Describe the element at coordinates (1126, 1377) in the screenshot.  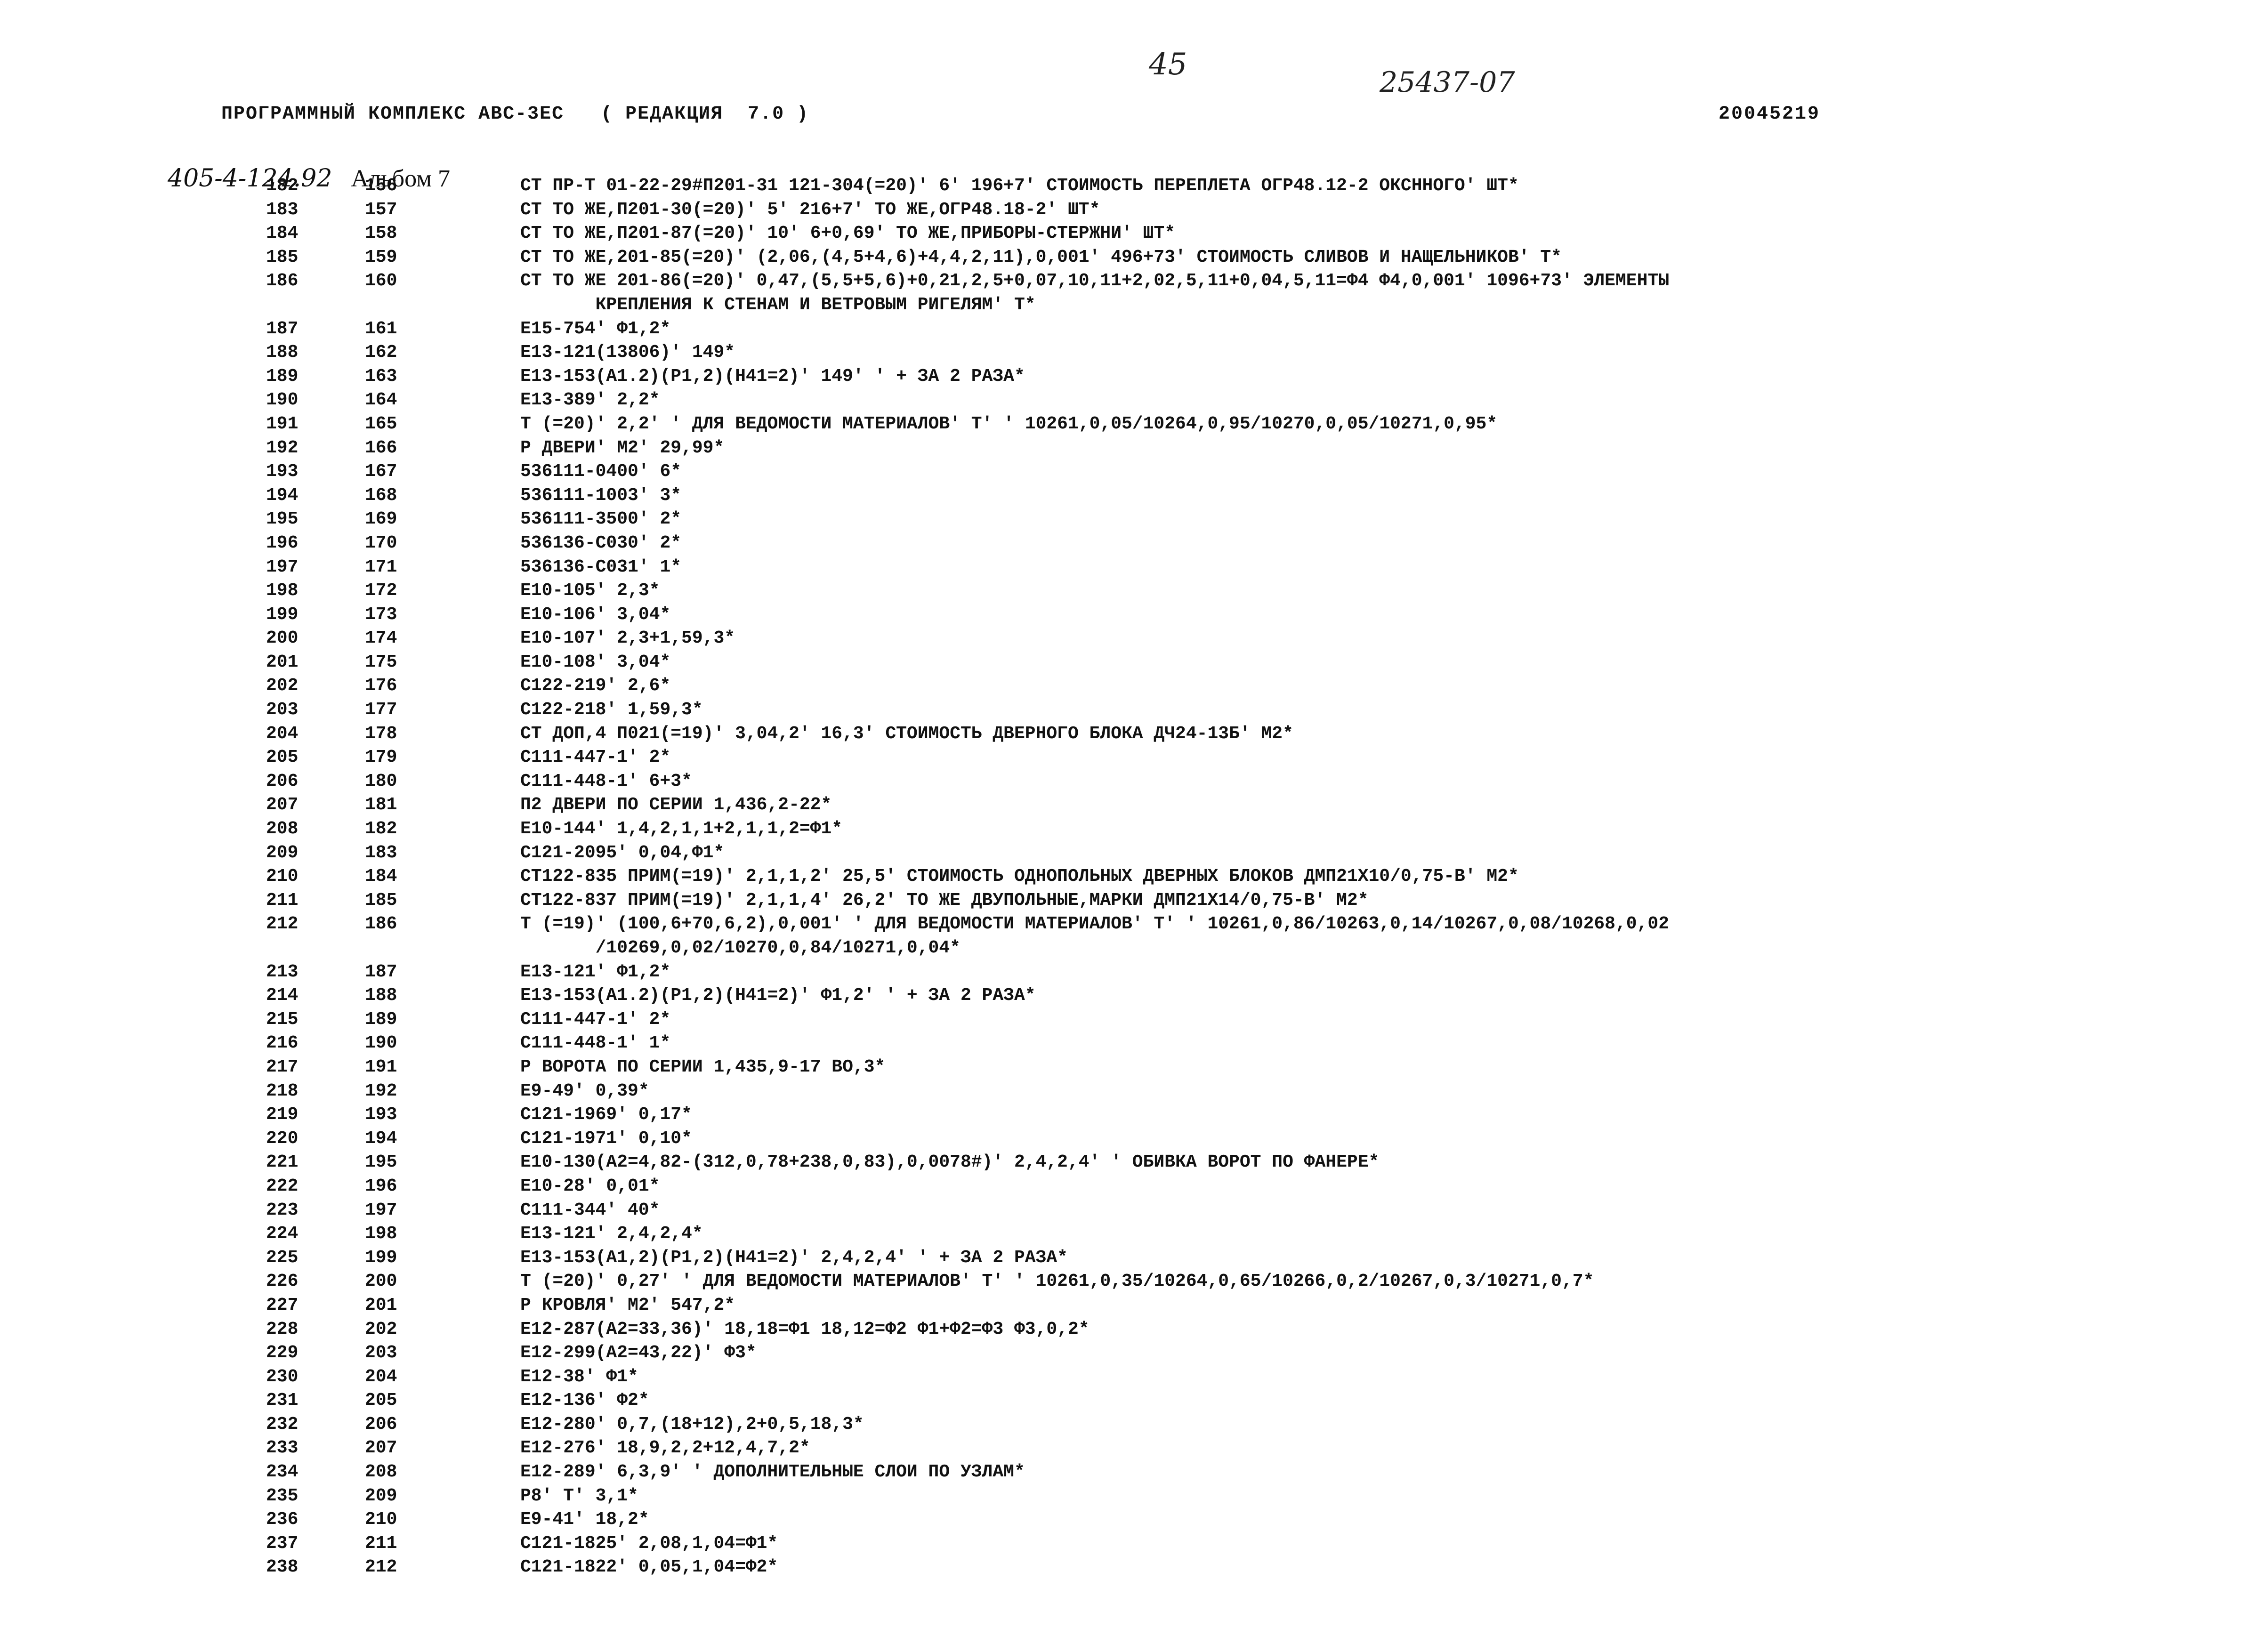
I see `listing-line: 230 204 Е12-38' Ф1*` at that location.